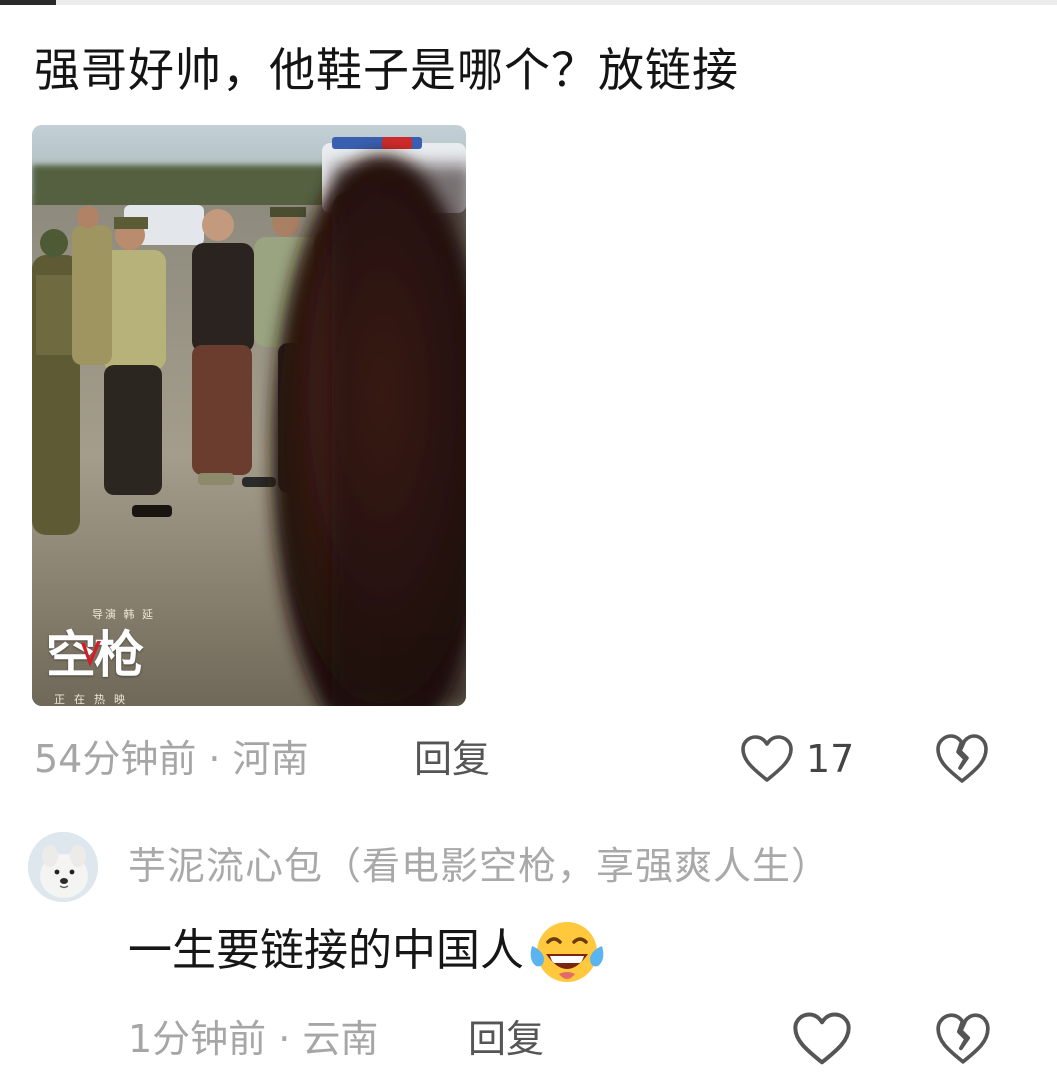 The width and height of the screenshot is (1057, 1072). I want to click on poster-tagline: 正在热映, so click(94, 699).